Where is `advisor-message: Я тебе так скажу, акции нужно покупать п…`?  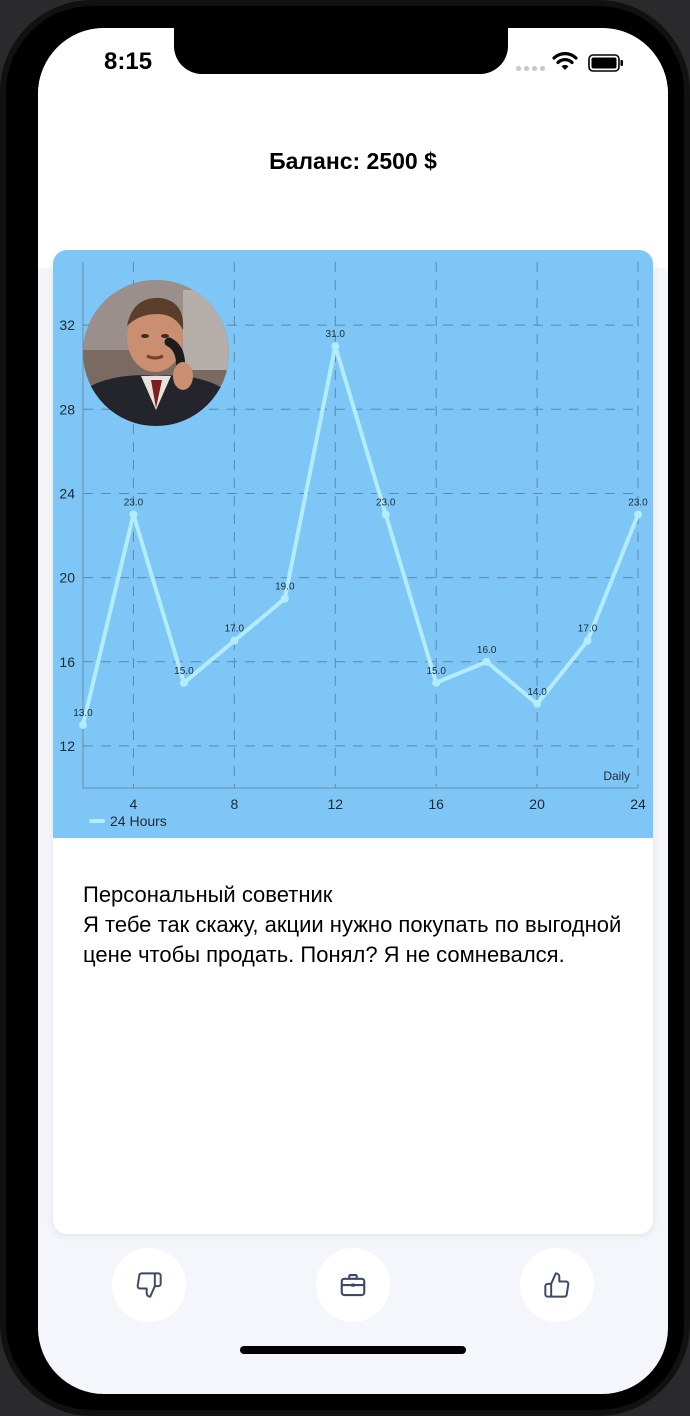 advisor-message: Я тебе так скажу, акции нужно покупать п… is located at coordinates (352, 939).